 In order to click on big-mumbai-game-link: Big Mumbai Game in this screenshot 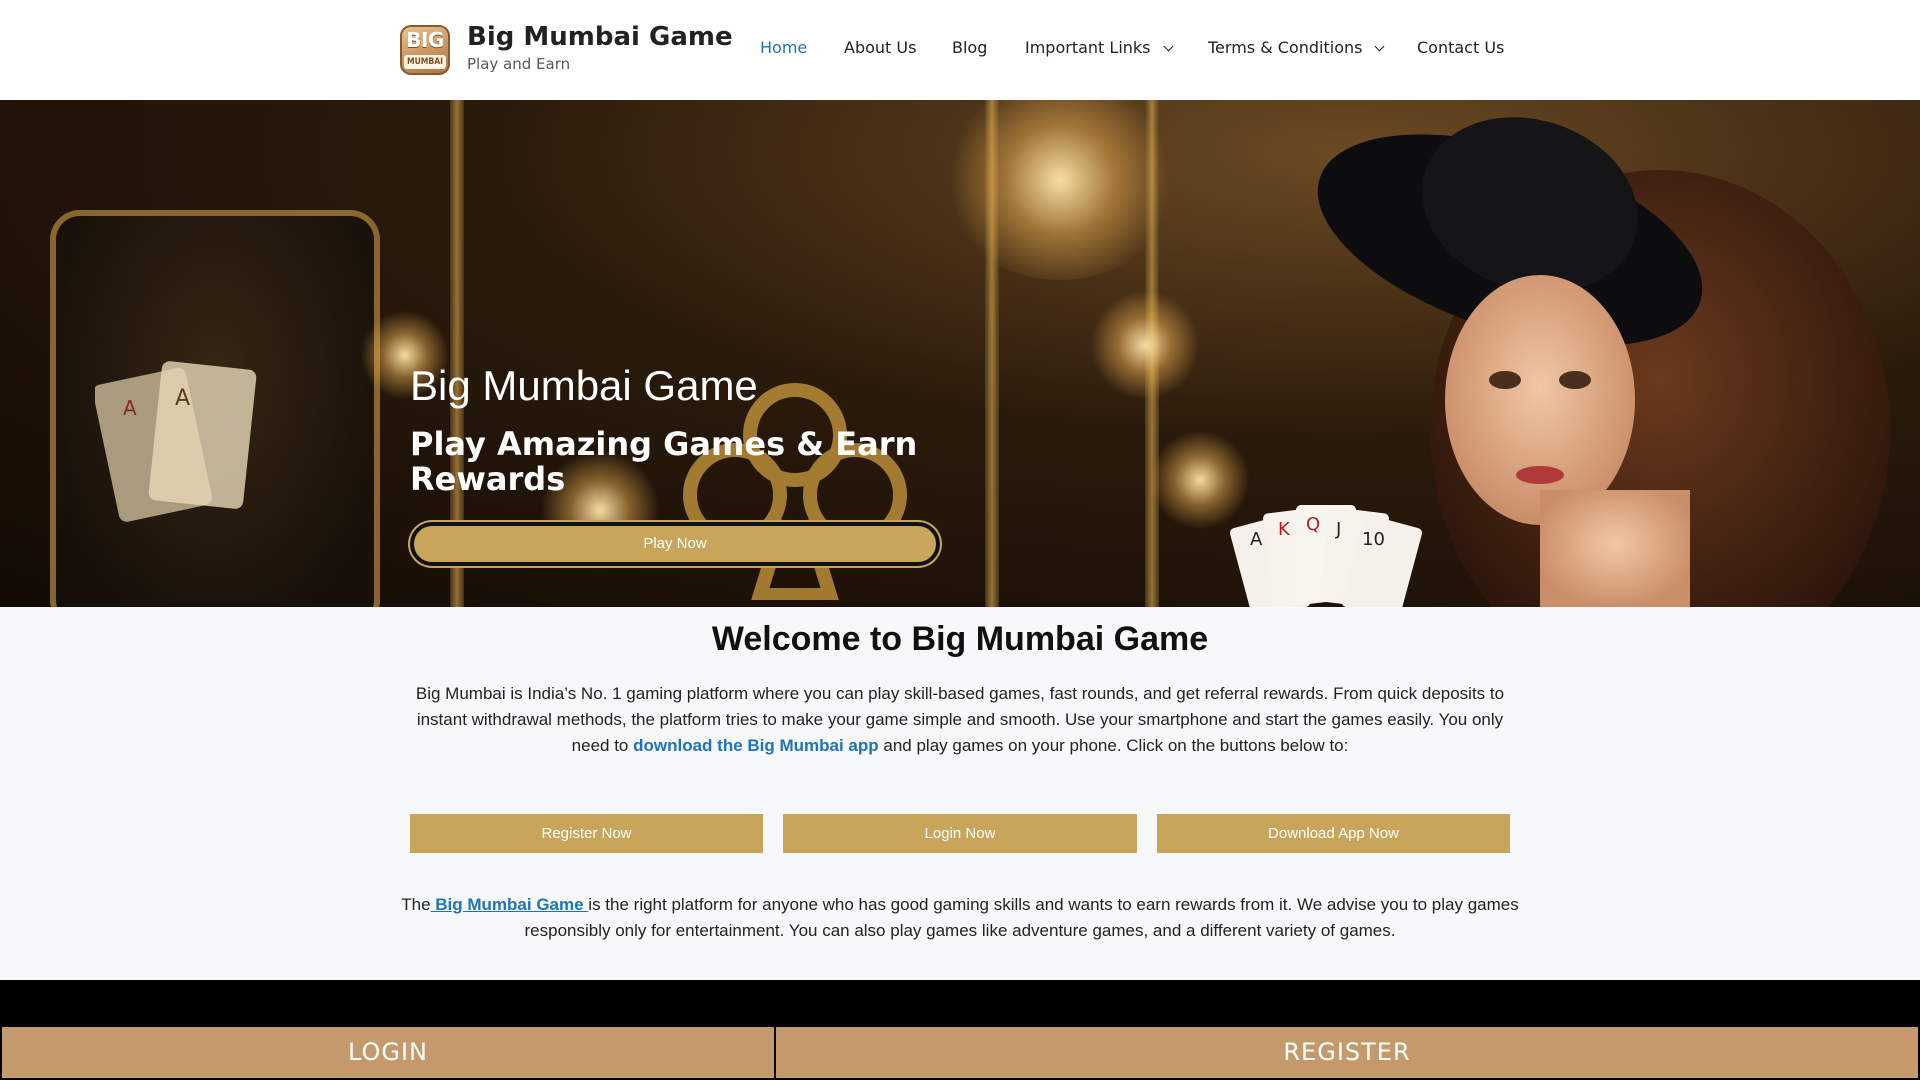, I will do `click(510, 904)`.